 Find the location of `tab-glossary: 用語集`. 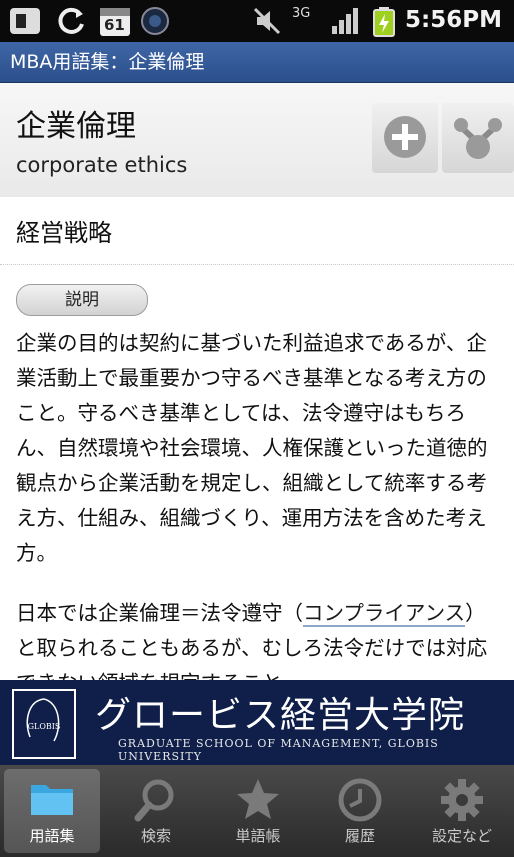

tab-glossary: 用語集 is located at coordinates (52, 811).